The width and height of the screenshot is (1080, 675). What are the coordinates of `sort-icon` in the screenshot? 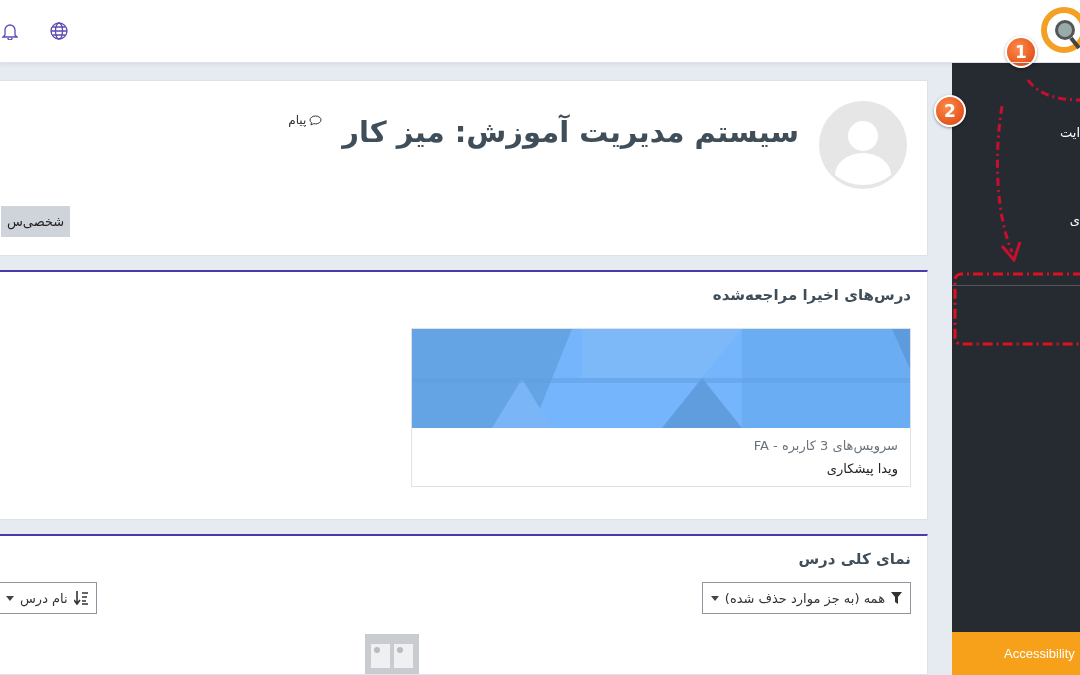 It's located at (80, 598).